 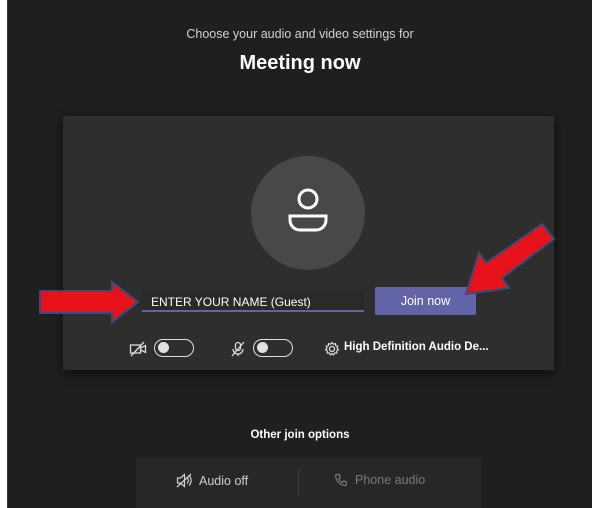 What do you see at coordinates (89, 302) in the screenshot?
I see `left-annotation-arrow` at bounding box center [89, 302].